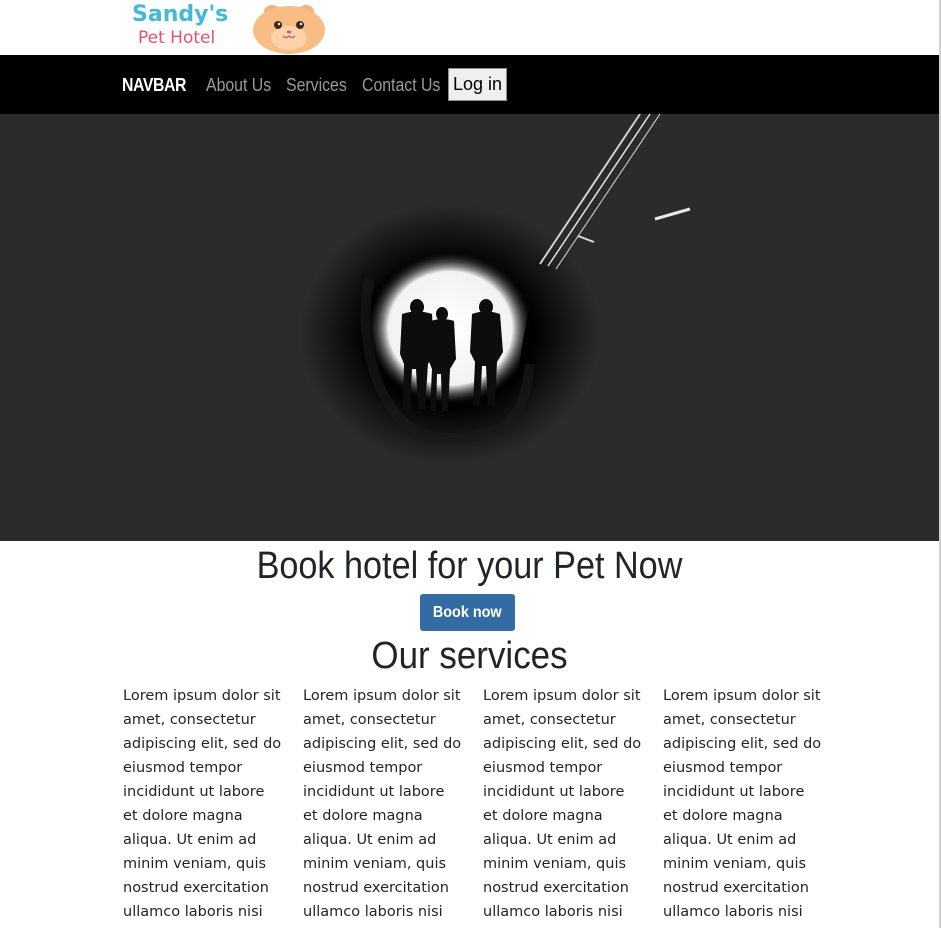 The height and width of the screenshot is (928, 941). Describe the element at coordinates (180, 14) in the screenshot. I see `logo-text-line1: Sandy's` at that location.